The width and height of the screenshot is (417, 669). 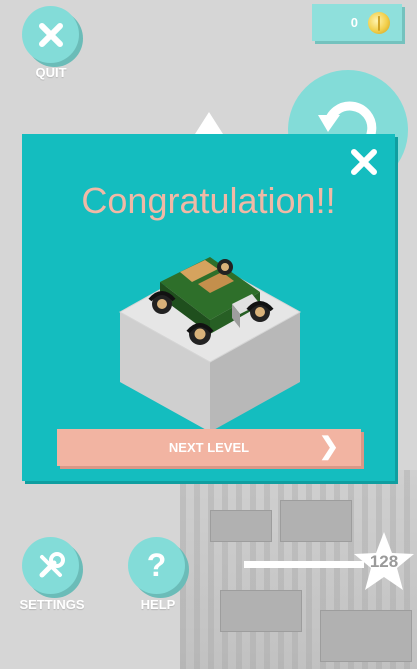 I want to click on help-label: HELP, so click(x=158, y=604).